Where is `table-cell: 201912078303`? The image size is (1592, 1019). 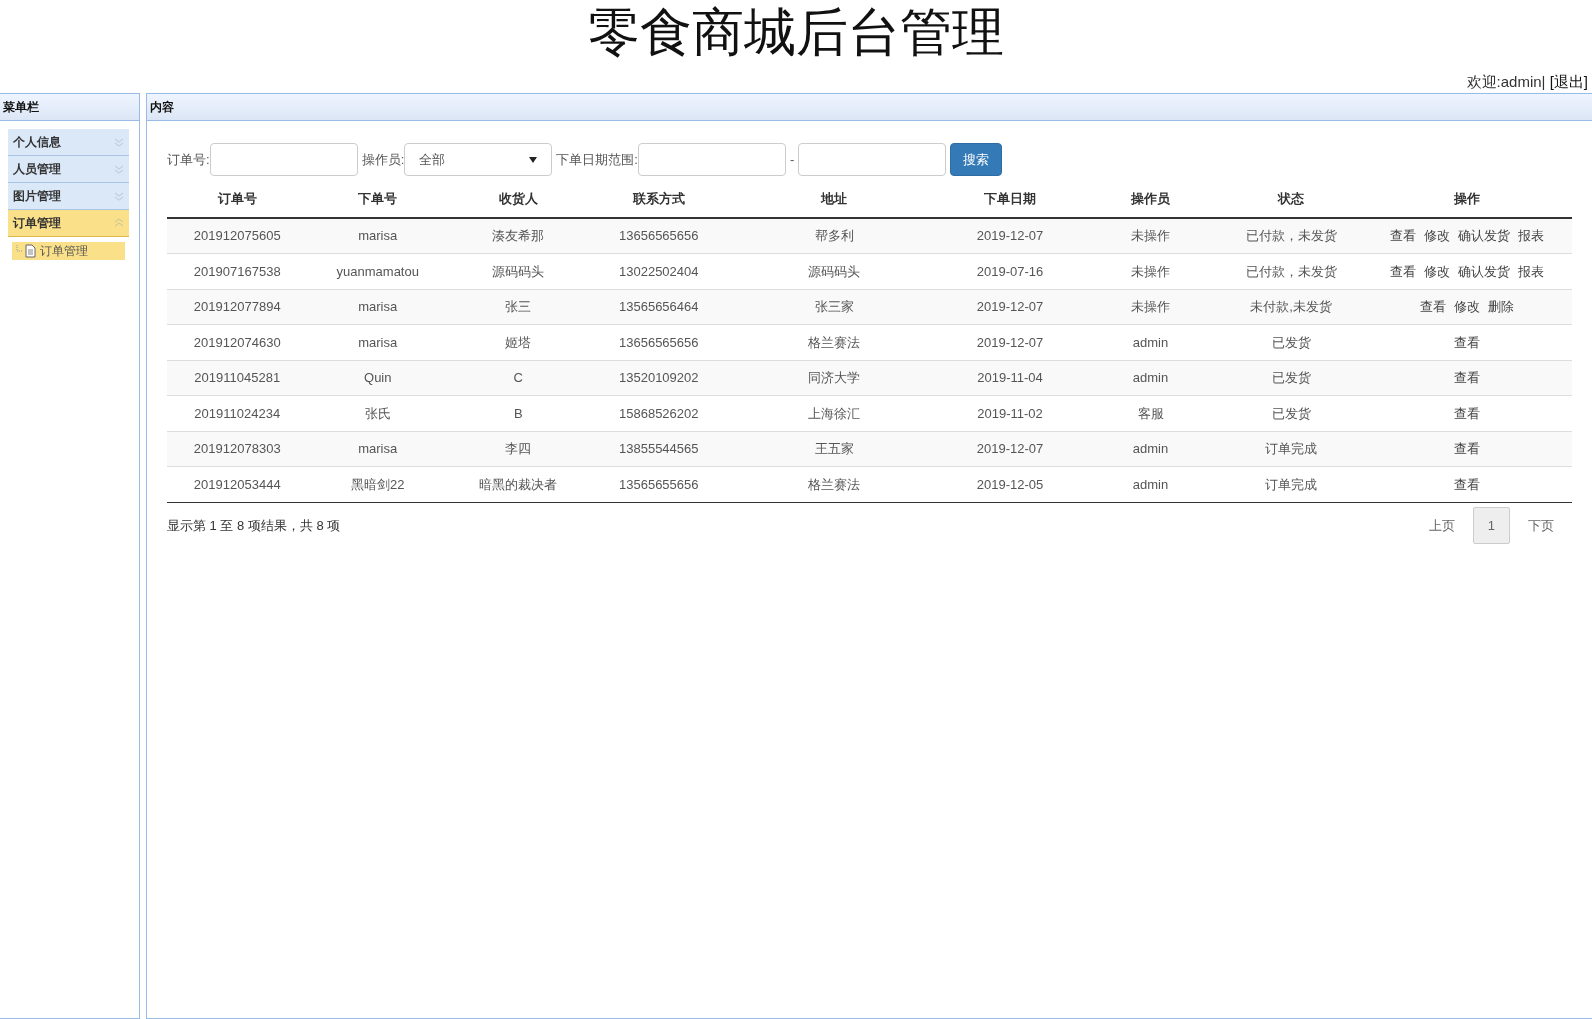
table-cell: 201912078303 is located at coordinates (237, 449).